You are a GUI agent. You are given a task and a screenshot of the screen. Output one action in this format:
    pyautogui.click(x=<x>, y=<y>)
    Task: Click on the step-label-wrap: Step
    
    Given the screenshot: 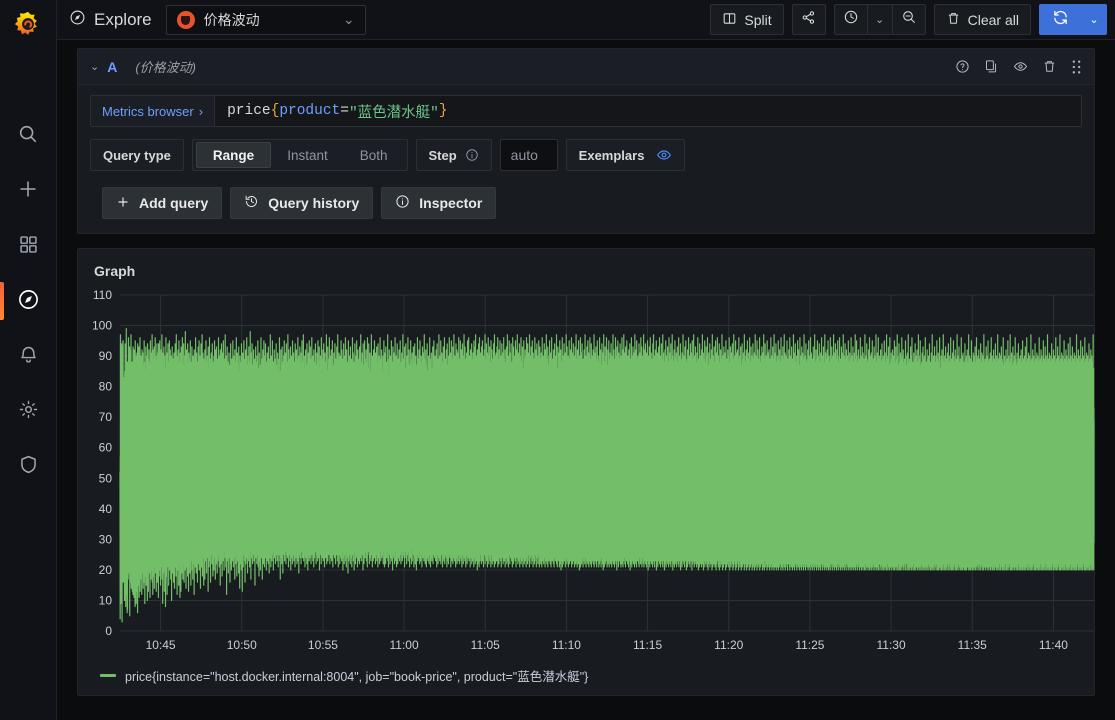 What is the action you would take?
    pyautogui.click(x=454, y=155)
    